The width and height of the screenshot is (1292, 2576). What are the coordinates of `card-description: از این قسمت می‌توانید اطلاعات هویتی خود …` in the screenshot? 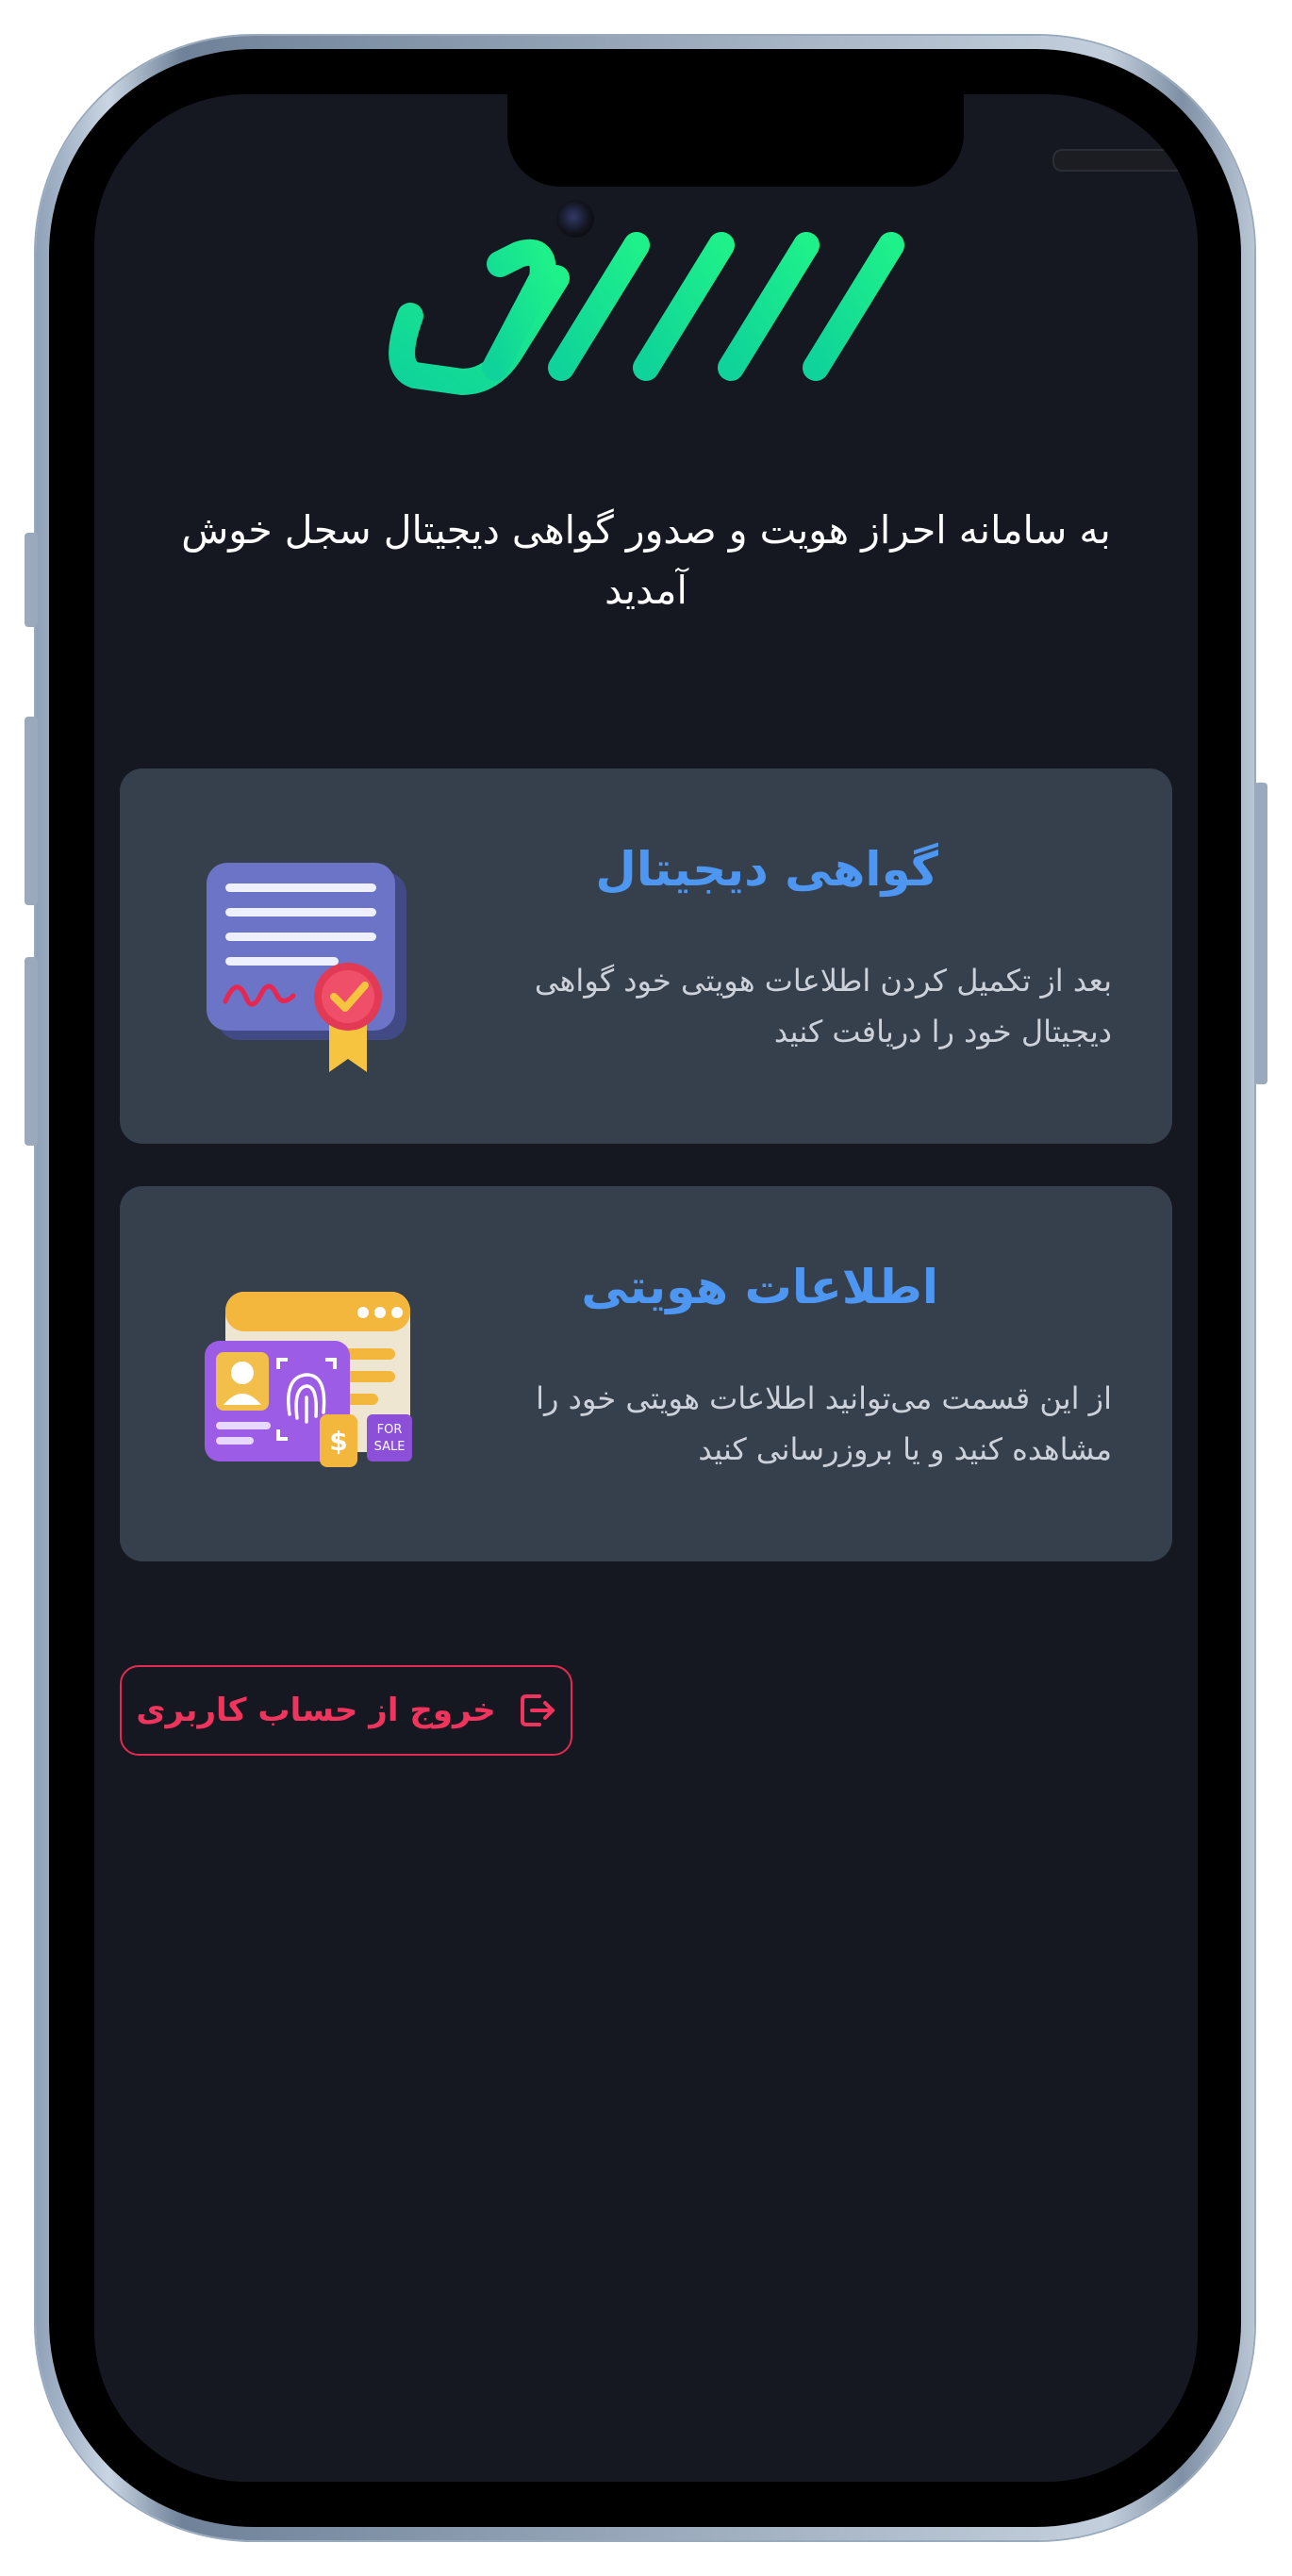 It's located at (824, 1423).